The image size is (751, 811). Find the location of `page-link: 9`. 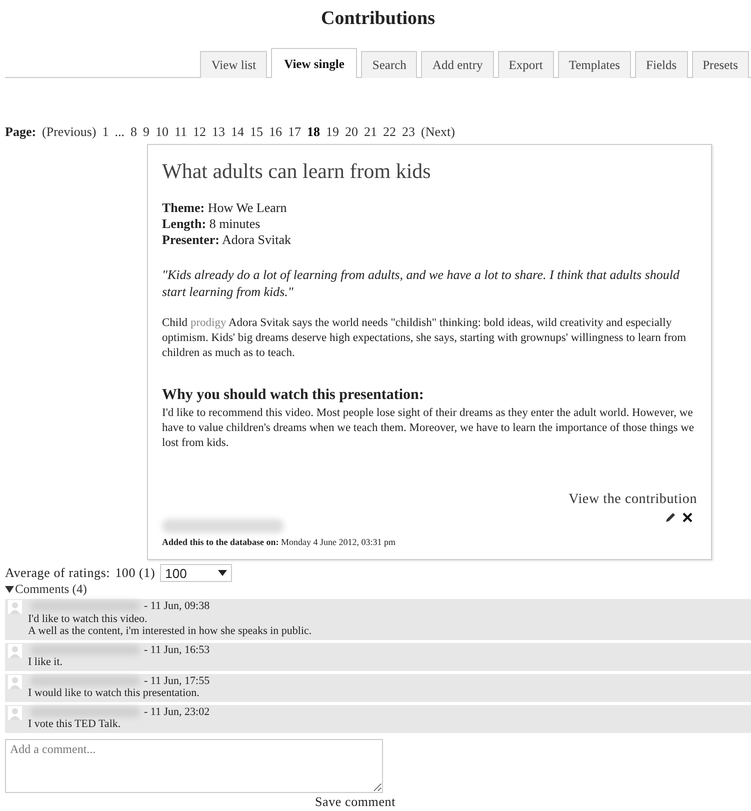

page-link: 9 is located at coordinates (146, 132).